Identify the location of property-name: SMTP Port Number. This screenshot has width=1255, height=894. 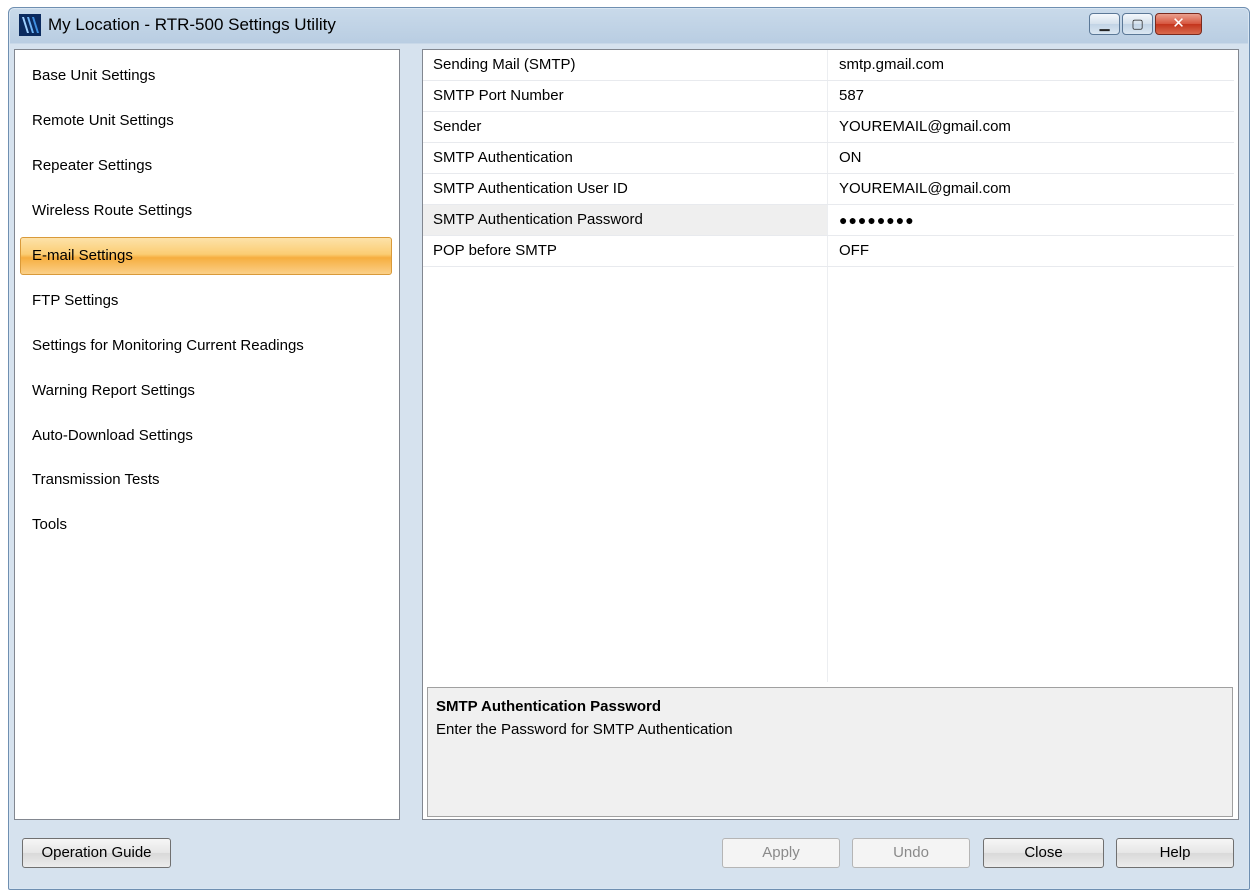
(498, 95).